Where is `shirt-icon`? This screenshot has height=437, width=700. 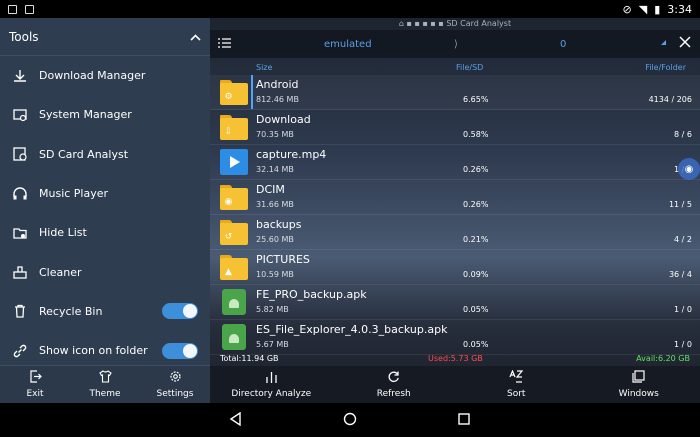 shirt-icon is located at coordinates (105, 378).